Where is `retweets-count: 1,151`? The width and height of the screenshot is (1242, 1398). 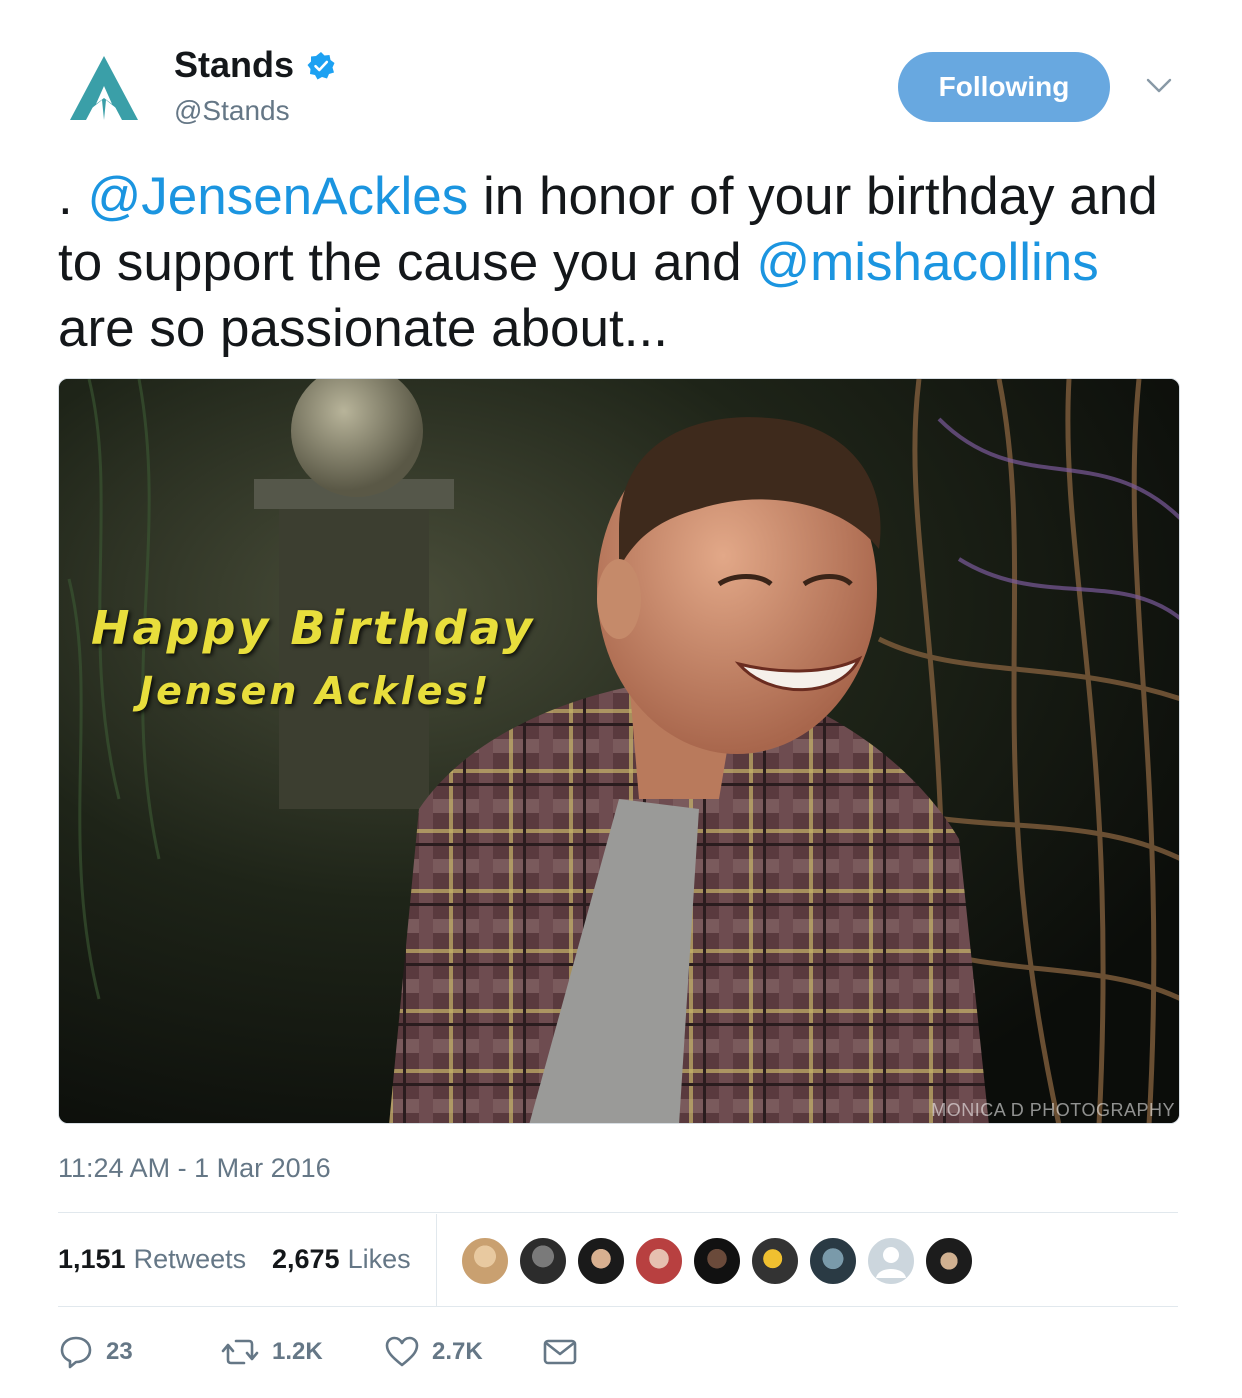 retweets-count: 1,151 is located at coordinates (92, 1259).